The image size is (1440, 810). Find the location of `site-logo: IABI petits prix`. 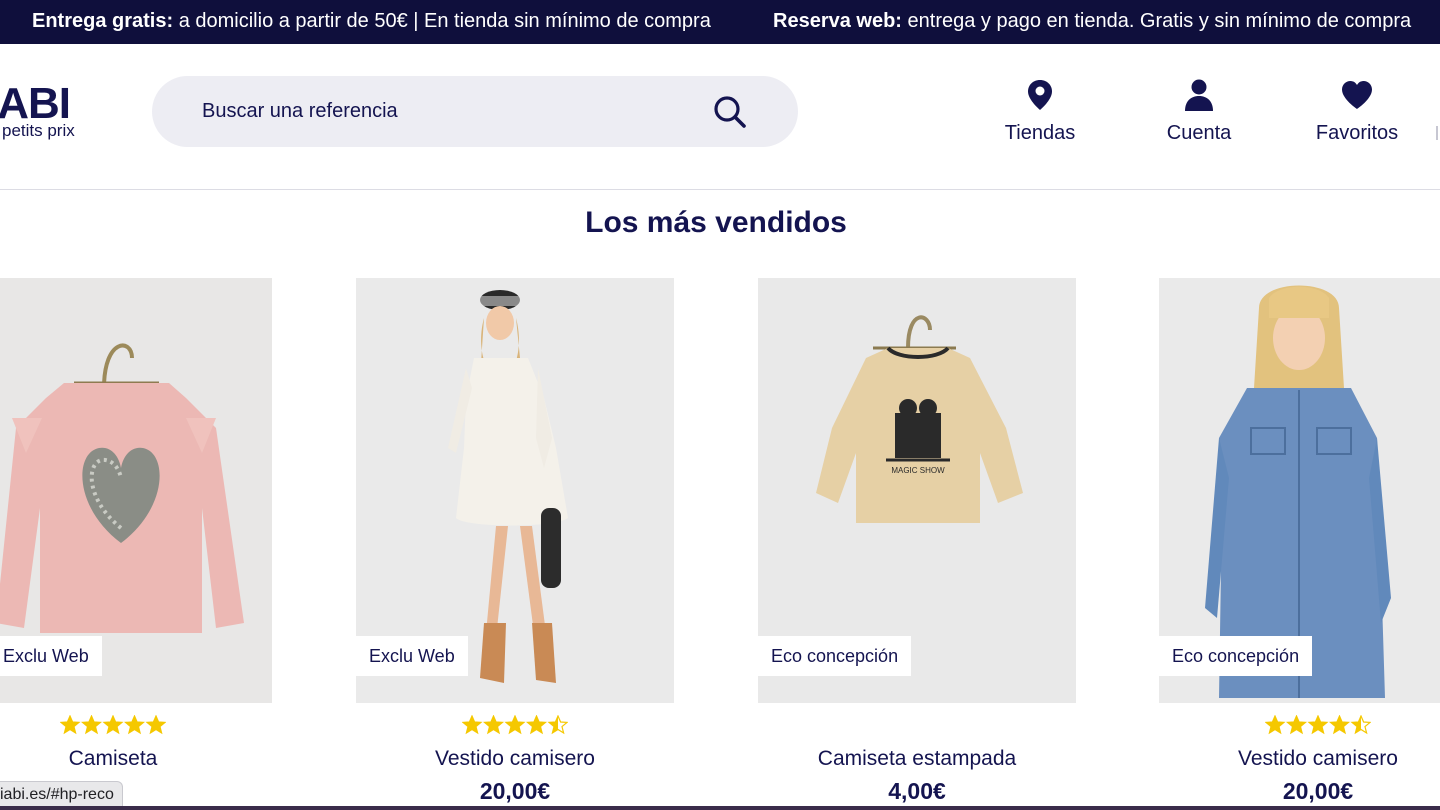

site-logo: IABI petits prix is located at coordinates (45, 114).